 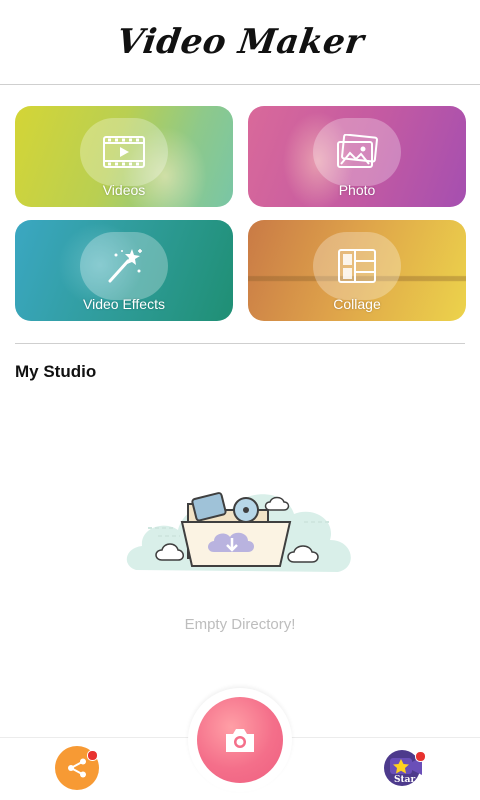 I want to click on share-button, so click(x=77, y=768).